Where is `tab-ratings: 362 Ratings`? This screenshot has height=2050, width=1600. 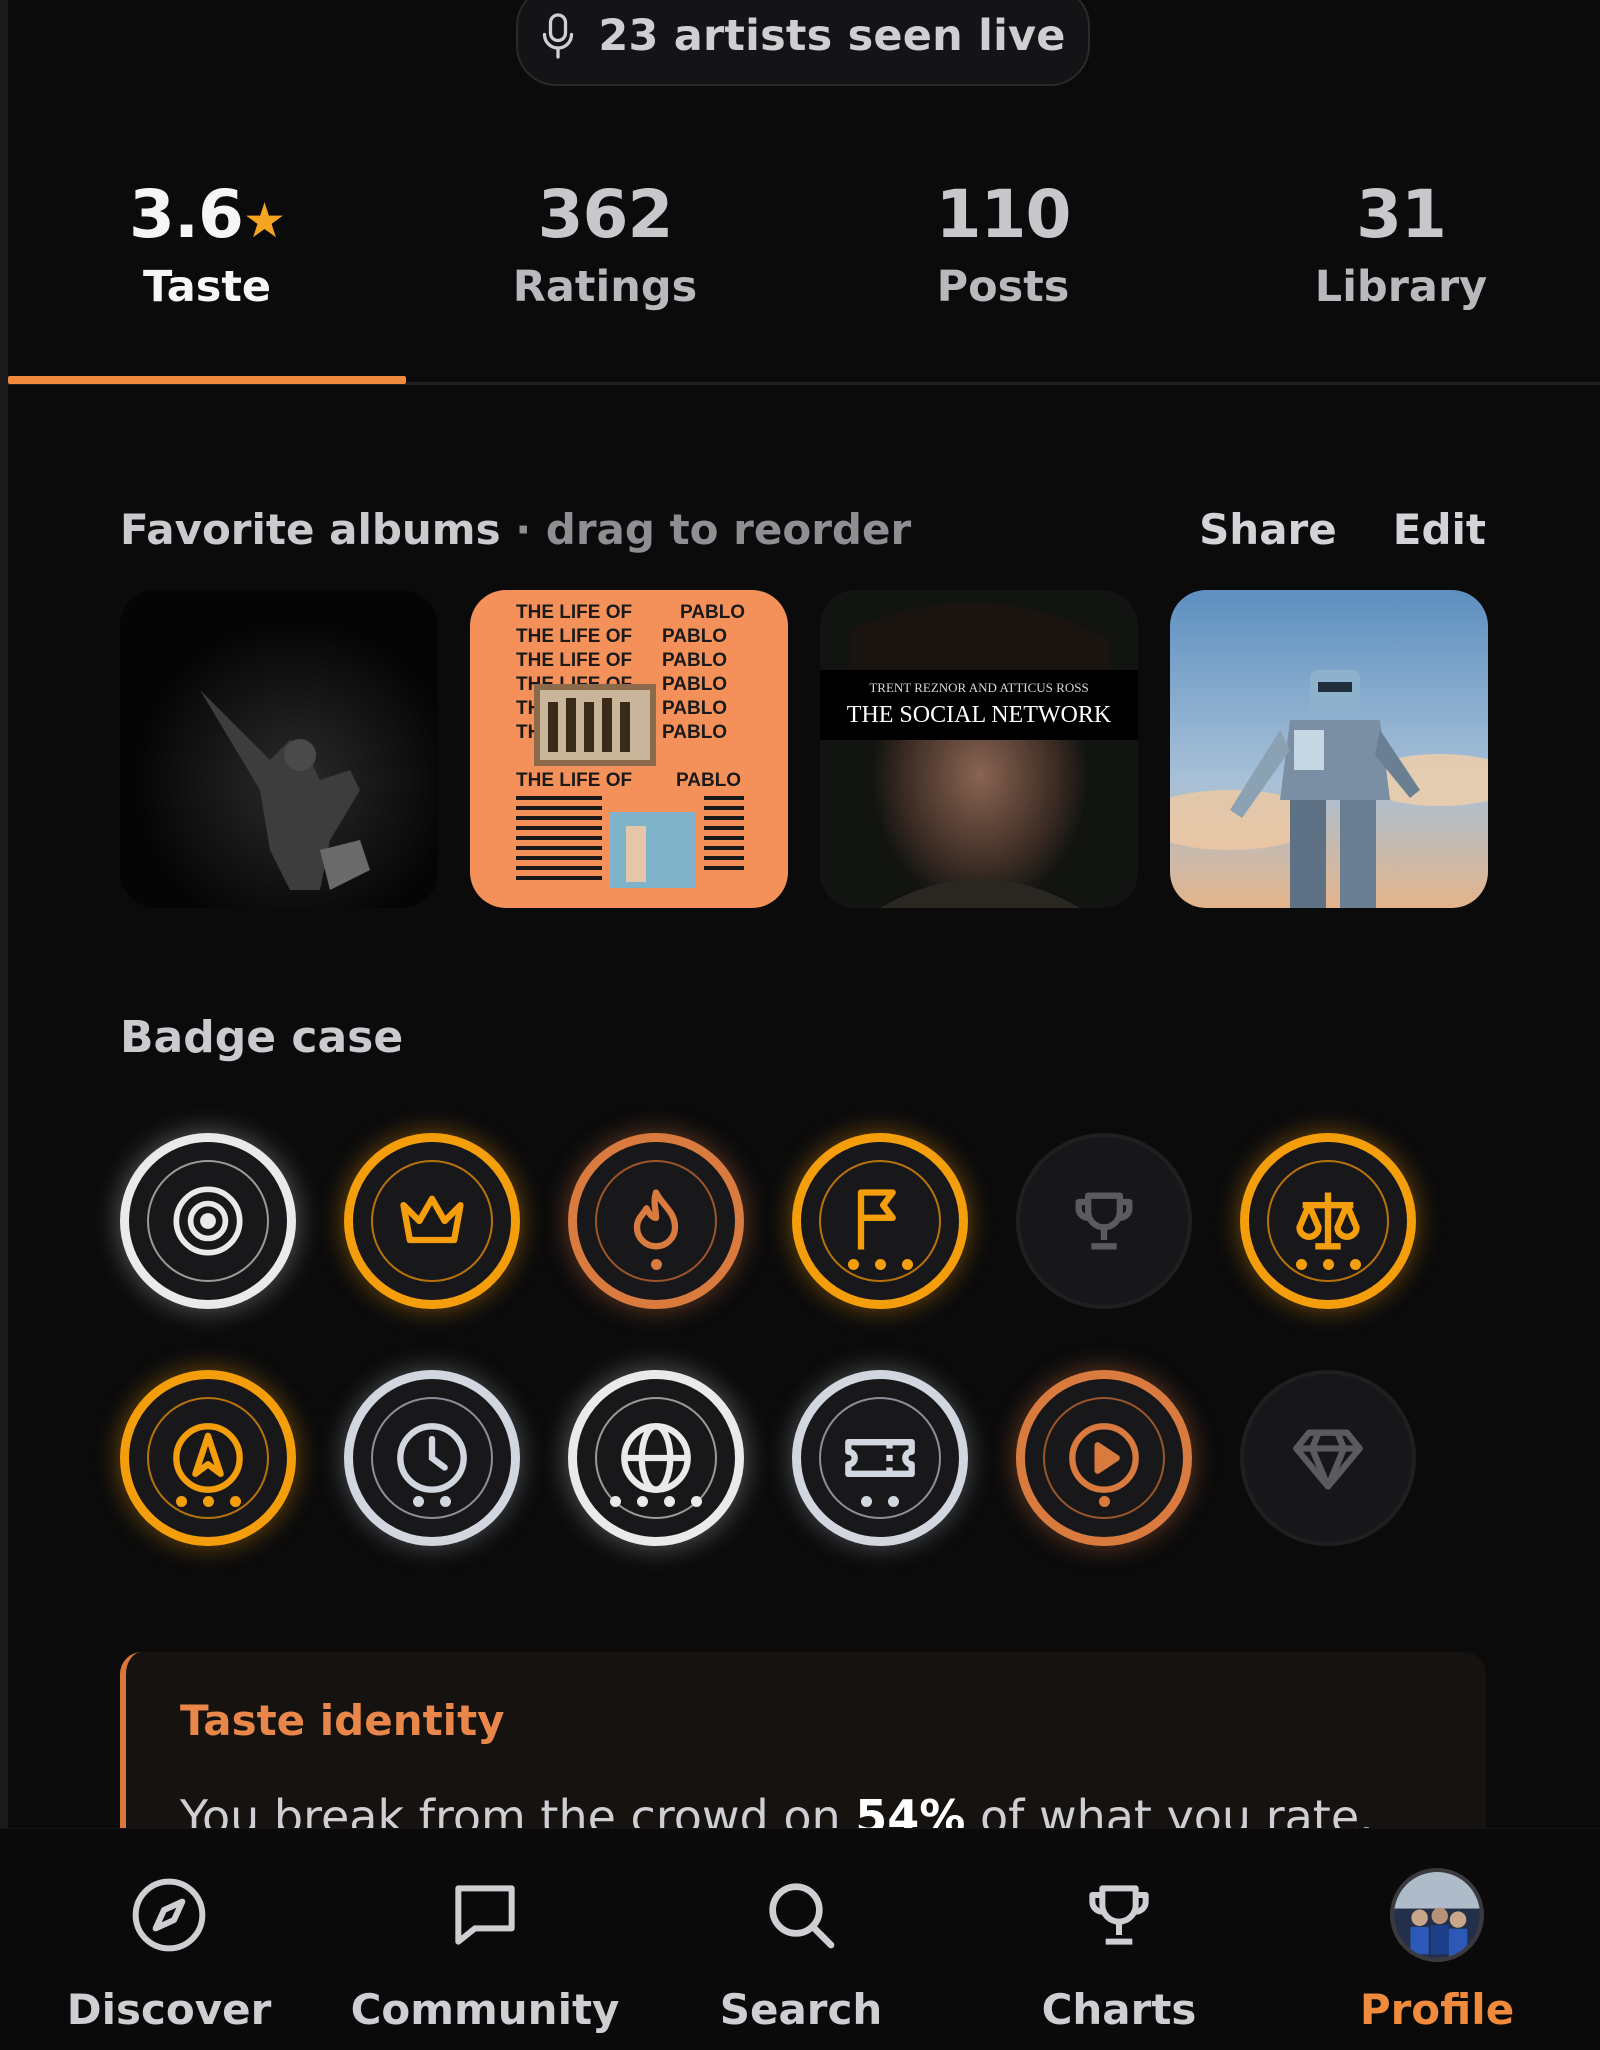 tab-ratings: 362 Ratings is located at coordinates (605, 276).